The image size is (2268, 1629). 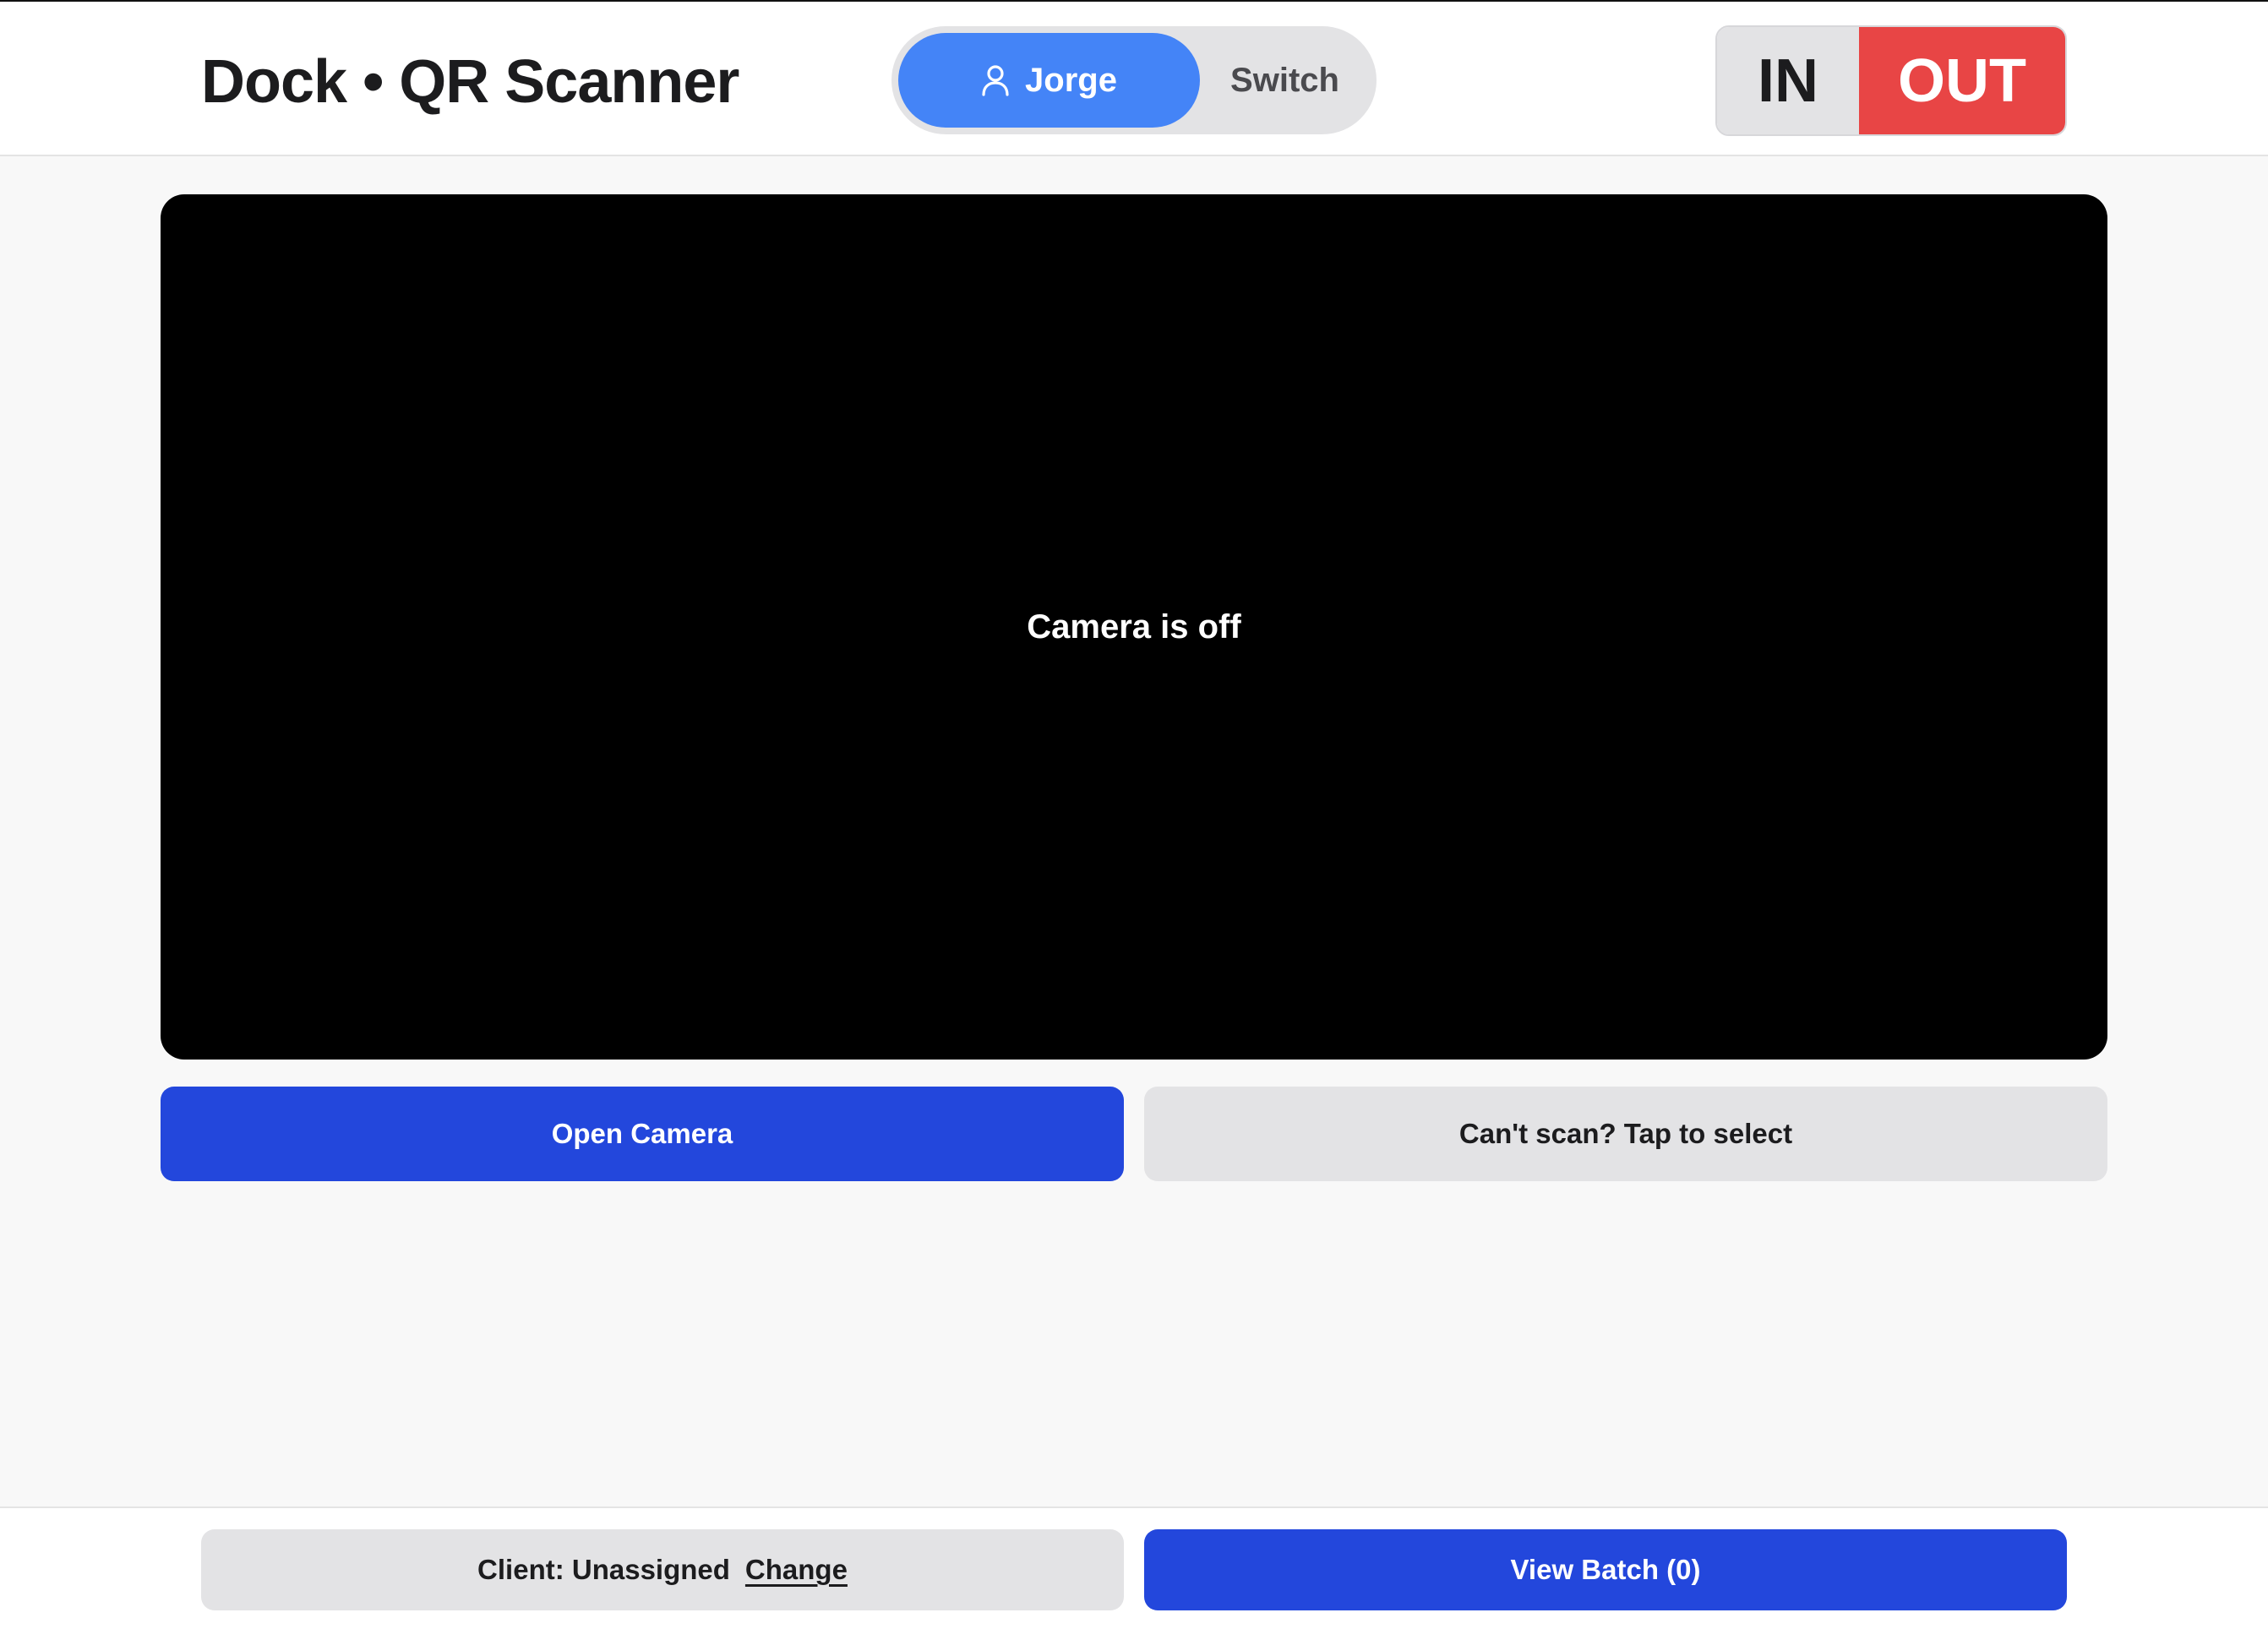 I want to click on client-label: Client: Unassigned, so click(x=603, y=1569).